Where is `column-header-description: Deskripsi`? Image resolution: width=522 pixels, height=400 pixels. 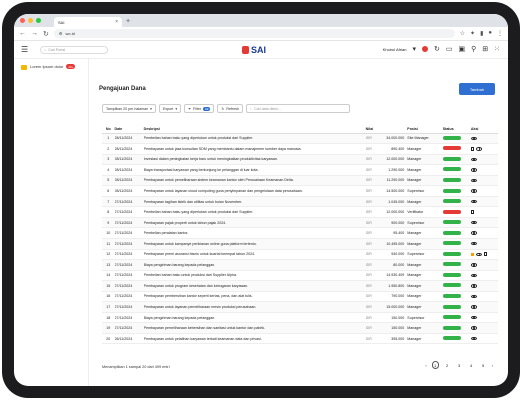
column-header-description: Deskripsi is located at coordinates (254, 129).